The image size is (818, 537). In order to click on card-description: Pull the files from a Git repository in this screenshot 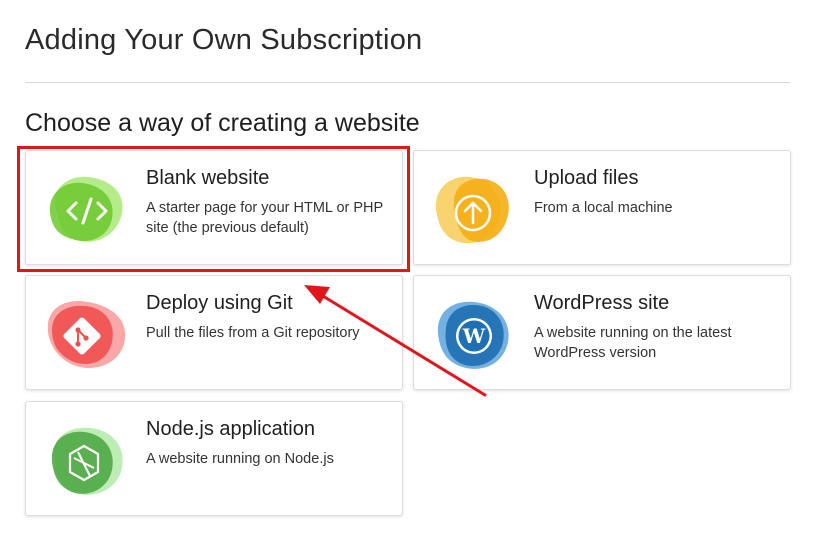, I will do `click(253, 333)`.